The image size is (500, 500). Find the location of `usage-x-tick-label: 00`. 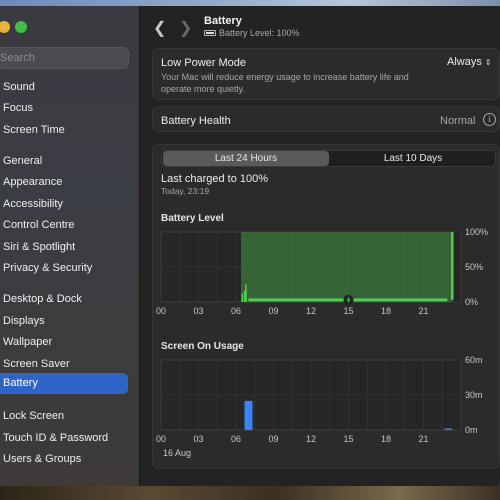

usage-x-tick-label: 00 is located at coordinates (161, 439).